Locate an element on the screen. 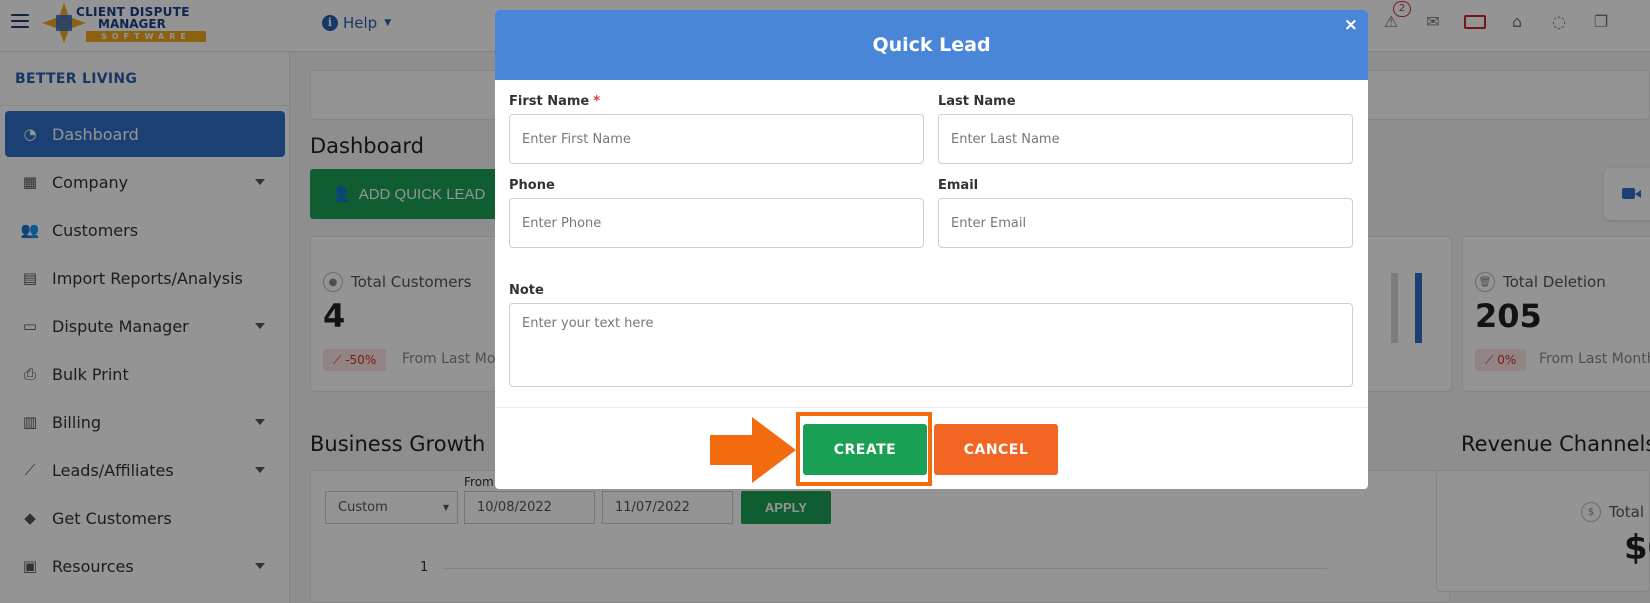 Image resolution: width=1650 pixels, height=603 pixels. first-name-label: First Name * is located at coordinates (554, 101).